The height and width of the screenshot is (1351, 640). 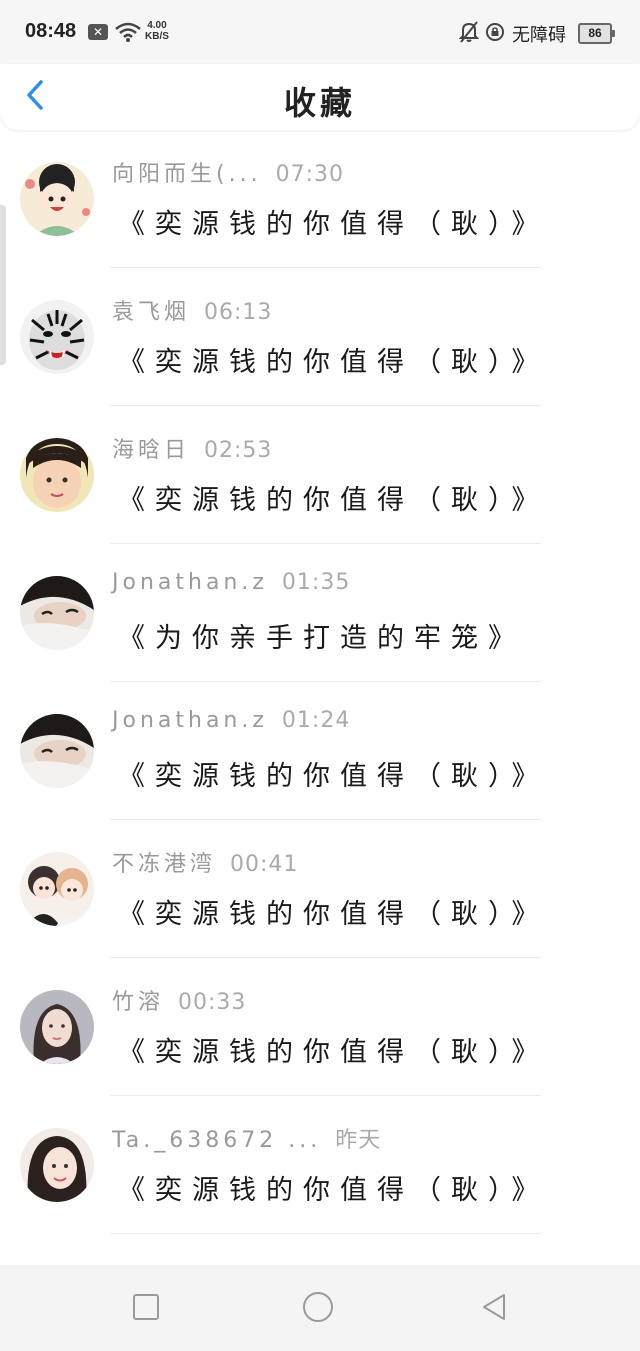 I want to click on page-title: 收藏, so click(x=319, y=103).